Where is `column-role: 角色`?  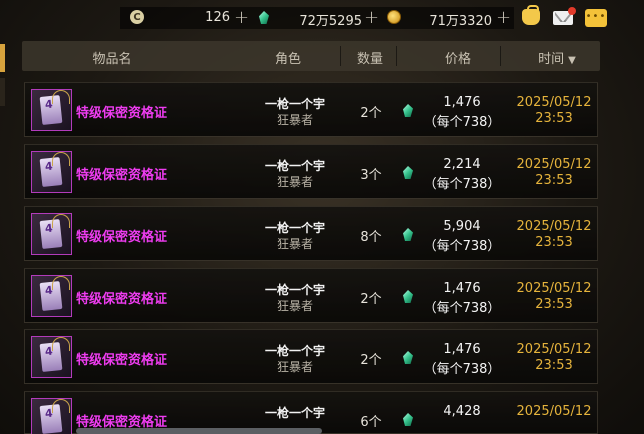 column-role: 角色 is located at coordinates (287, 59).